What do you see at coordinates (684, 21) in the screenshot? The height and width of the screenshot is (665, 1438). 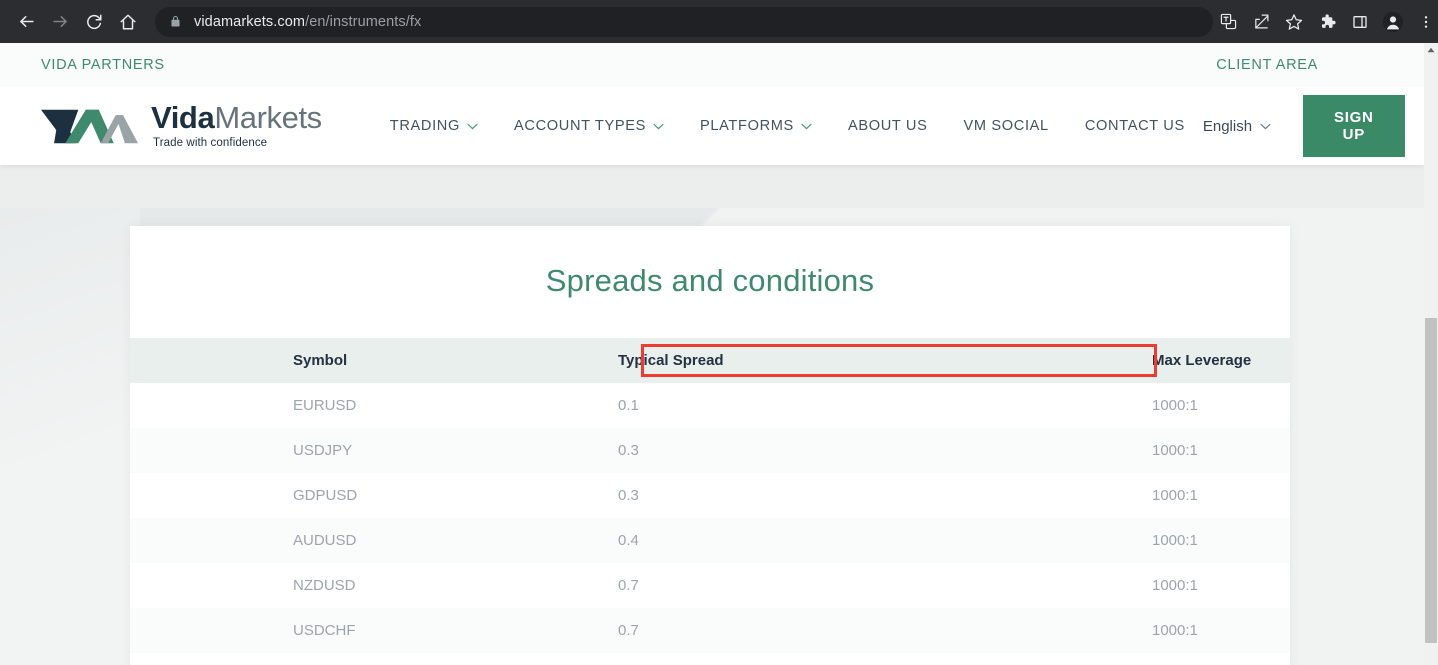 I see `address-bar: vidamarkets.com/en/instruments/fx` at bounding box center [684, 21].